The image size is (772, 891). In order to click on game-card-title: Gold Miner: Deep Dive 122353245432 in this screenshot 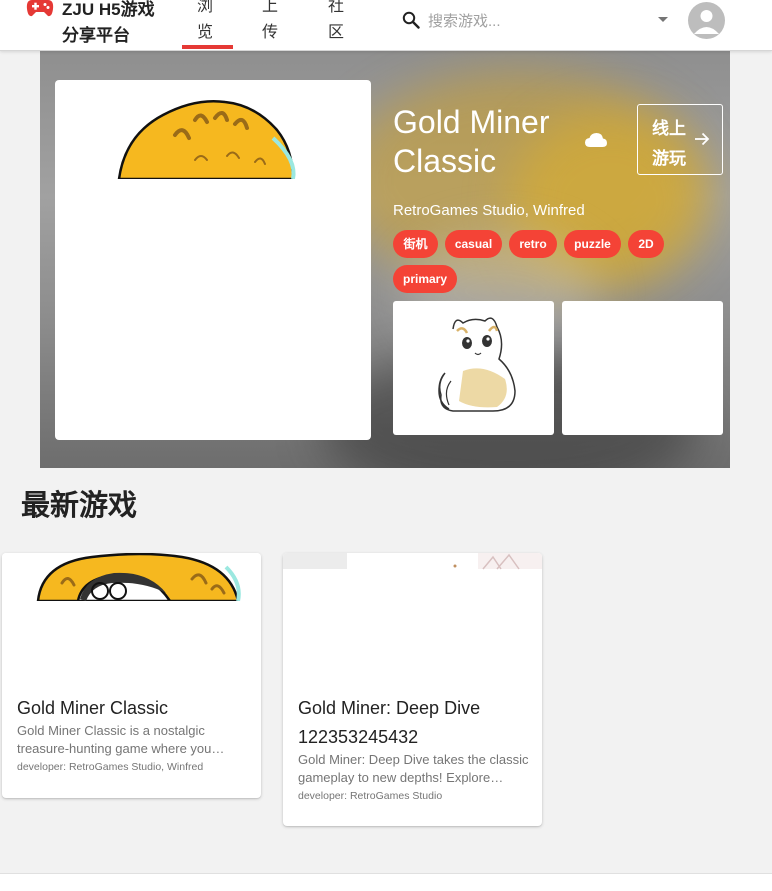, I will do `click(414, 723)`.